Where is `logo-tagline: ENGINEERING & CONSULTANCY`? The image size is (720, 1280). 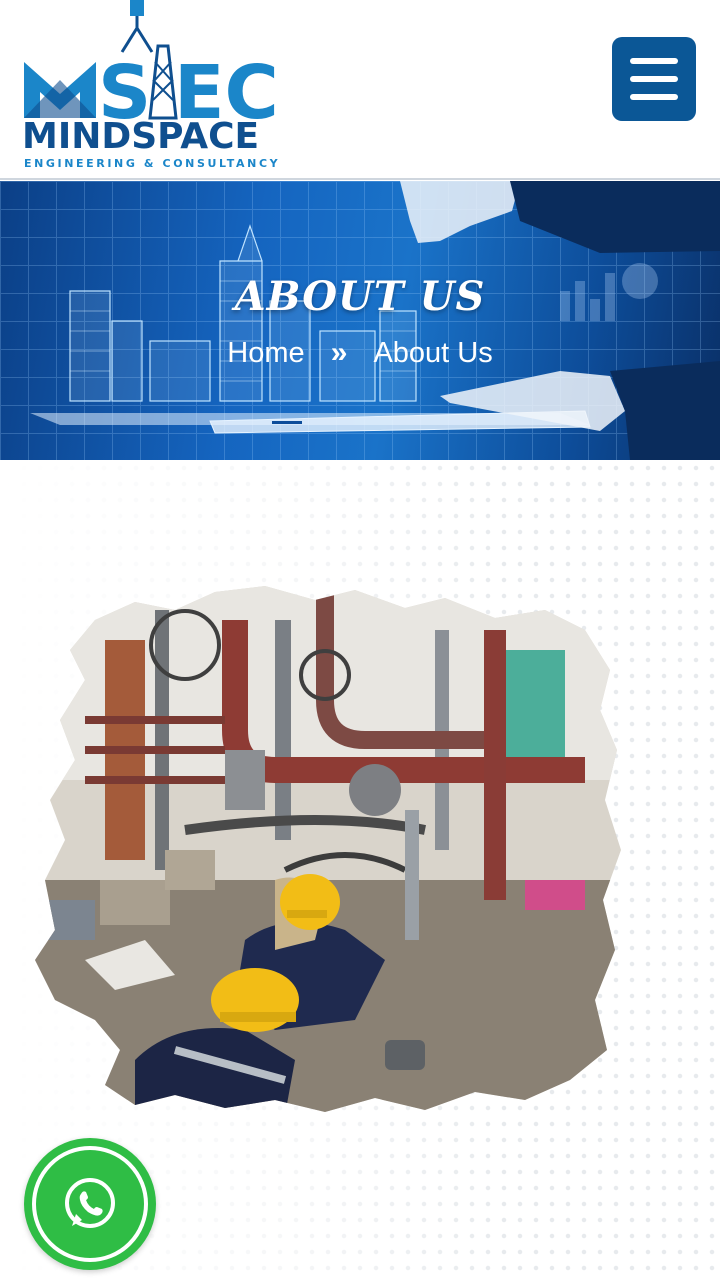
logo-tagline: ENGINEERING & CONSULTANCY is located at coordinates (152, 163).